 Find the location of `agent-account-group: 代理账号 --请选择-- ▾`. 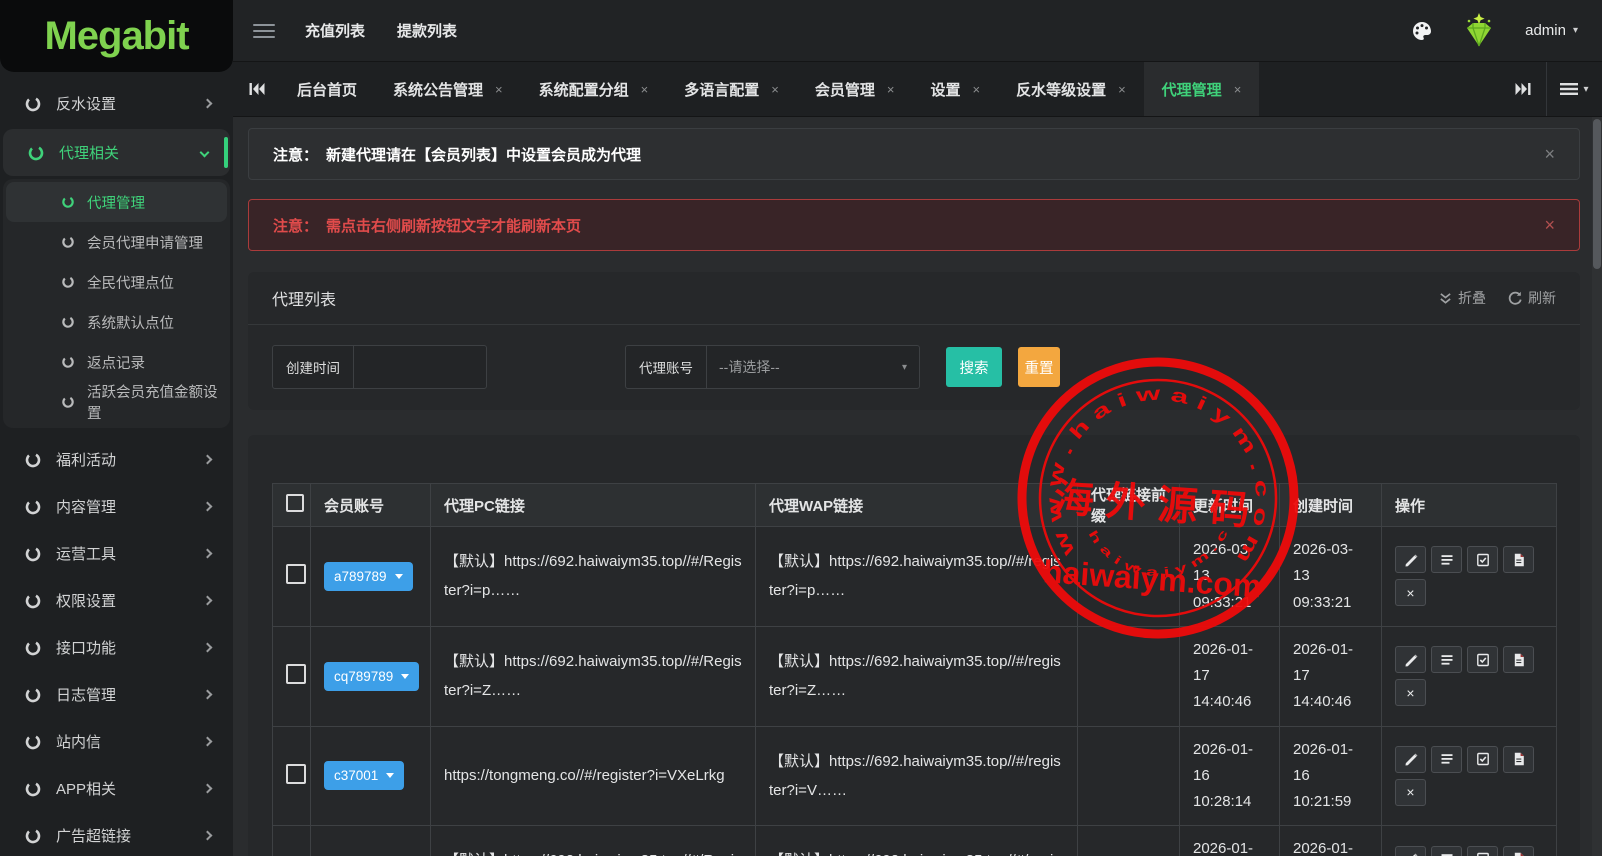

agent-account-group: 代理账号 --请选择-- ▾ is located at coordinates (772, 367).